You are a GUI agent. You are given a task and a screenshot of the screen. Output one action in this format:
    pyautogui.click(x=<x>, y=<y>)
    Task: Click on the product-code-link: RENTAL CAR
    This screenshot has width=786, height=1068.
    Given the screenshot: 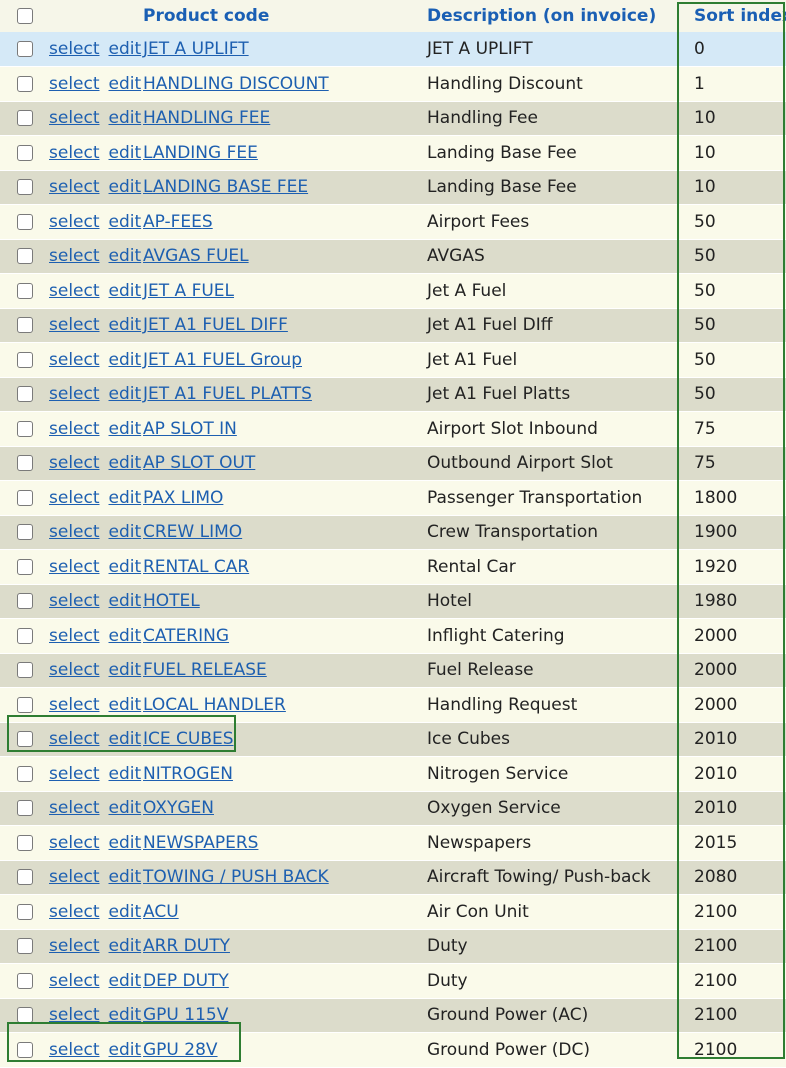 What is the action you would take?
    pyautogui.click(x=196, y=567)
    